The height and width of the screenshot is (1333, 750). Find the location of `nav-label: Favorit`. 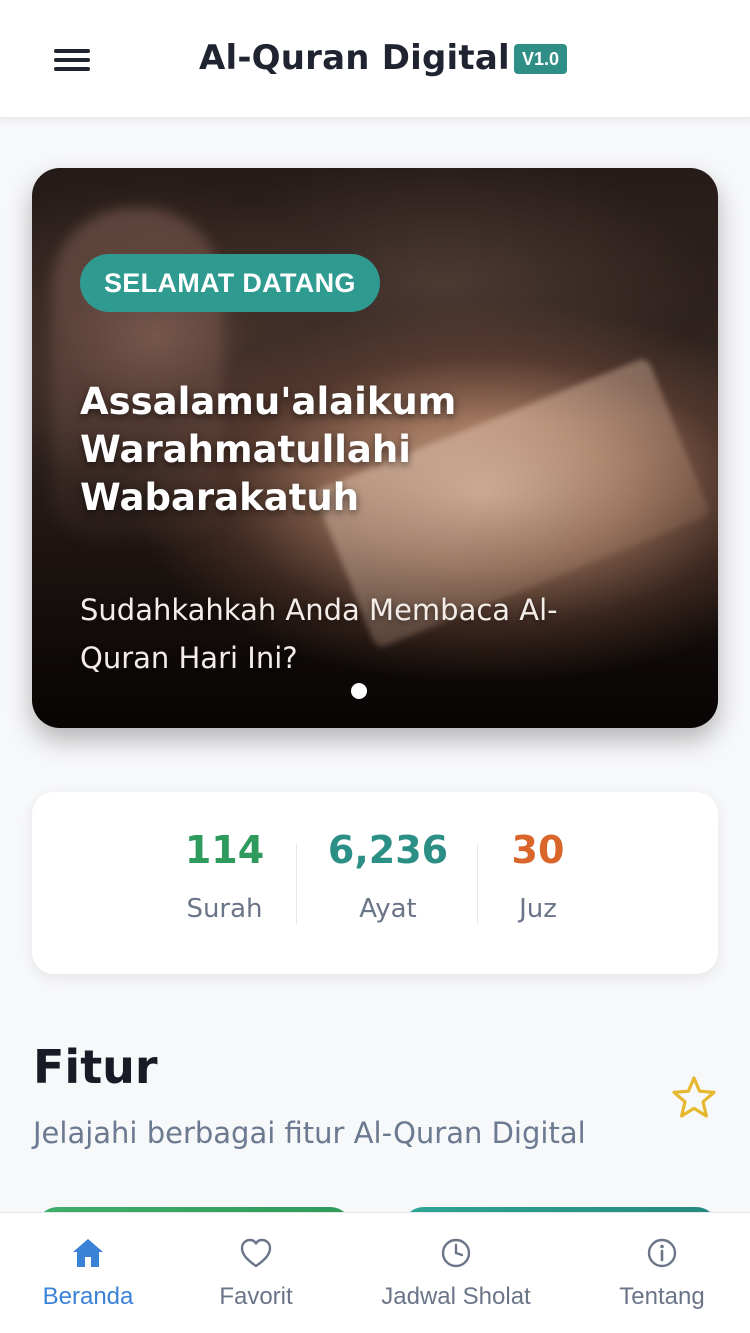

nav-label: Favorit is located at coordinates (256, 1296).